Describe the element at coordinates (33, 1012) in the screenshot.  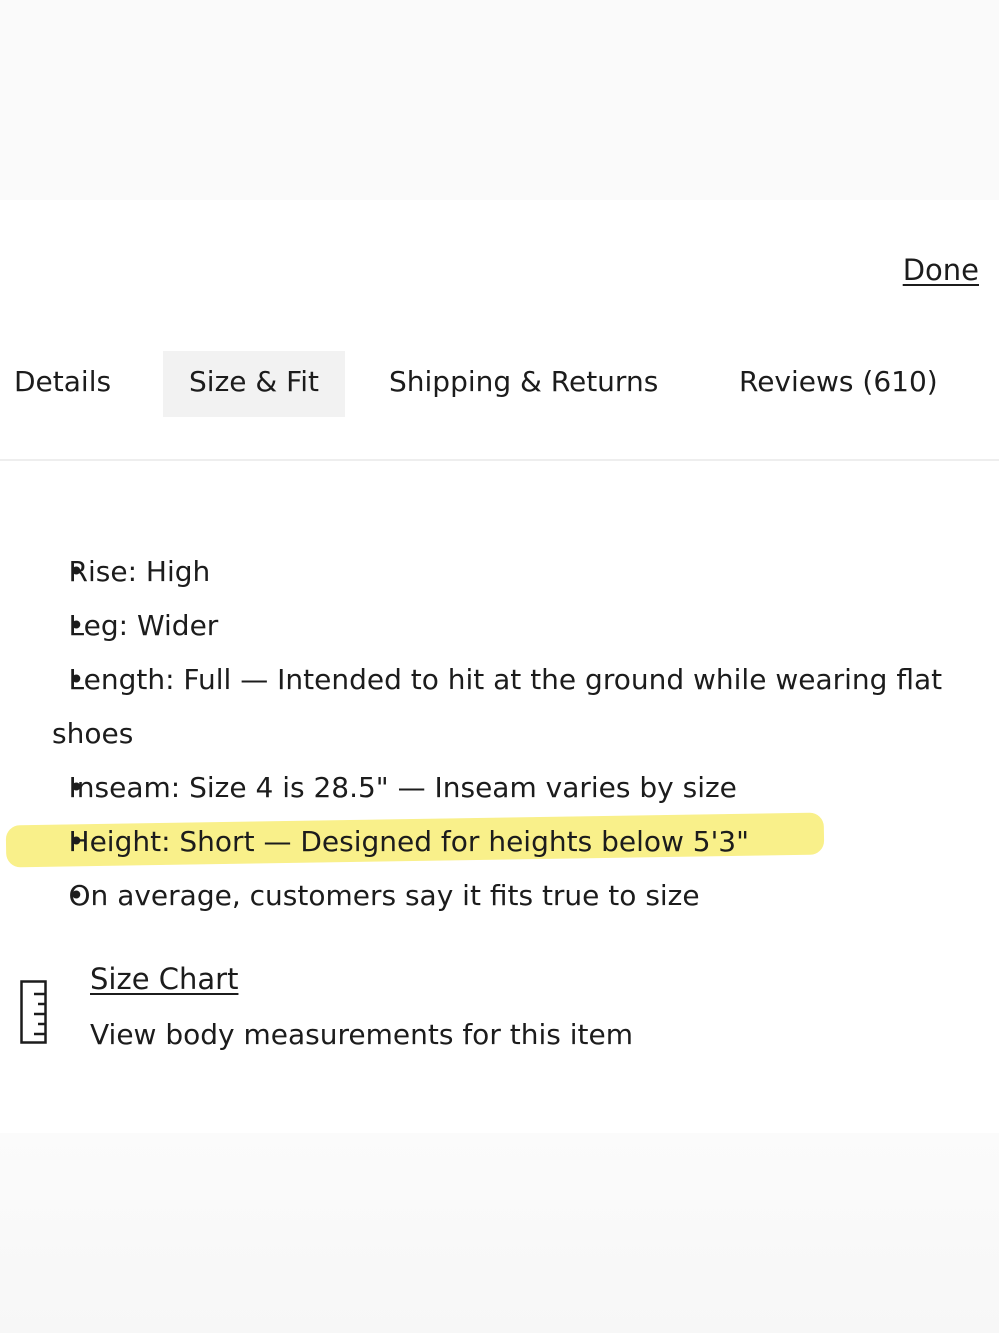
I see `ruler-icon` at that location.